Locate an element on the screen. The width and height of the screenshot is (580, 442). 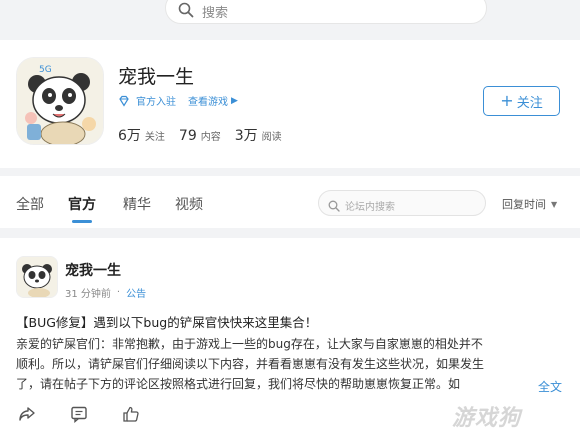
search-placeholder: 搜索 is located at coordinates (215, 13).